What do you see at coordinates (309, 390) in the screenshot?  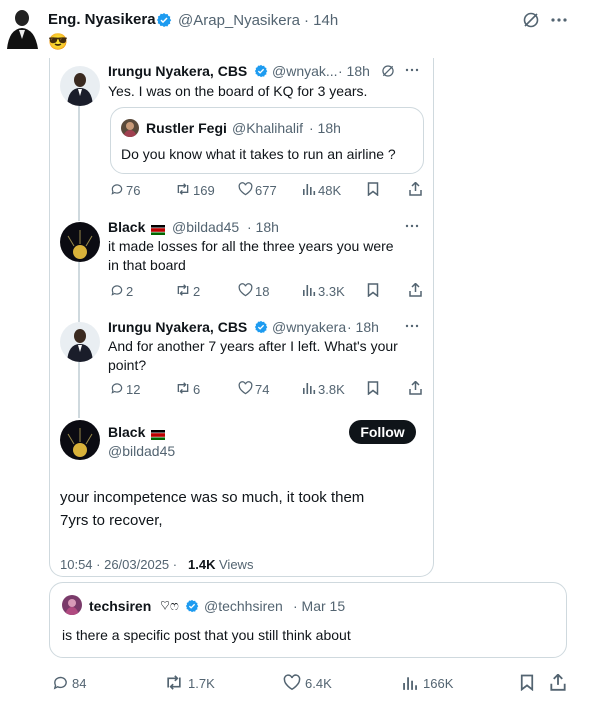 I see `tweet3-views-icon` at bounding box center [309, 390].